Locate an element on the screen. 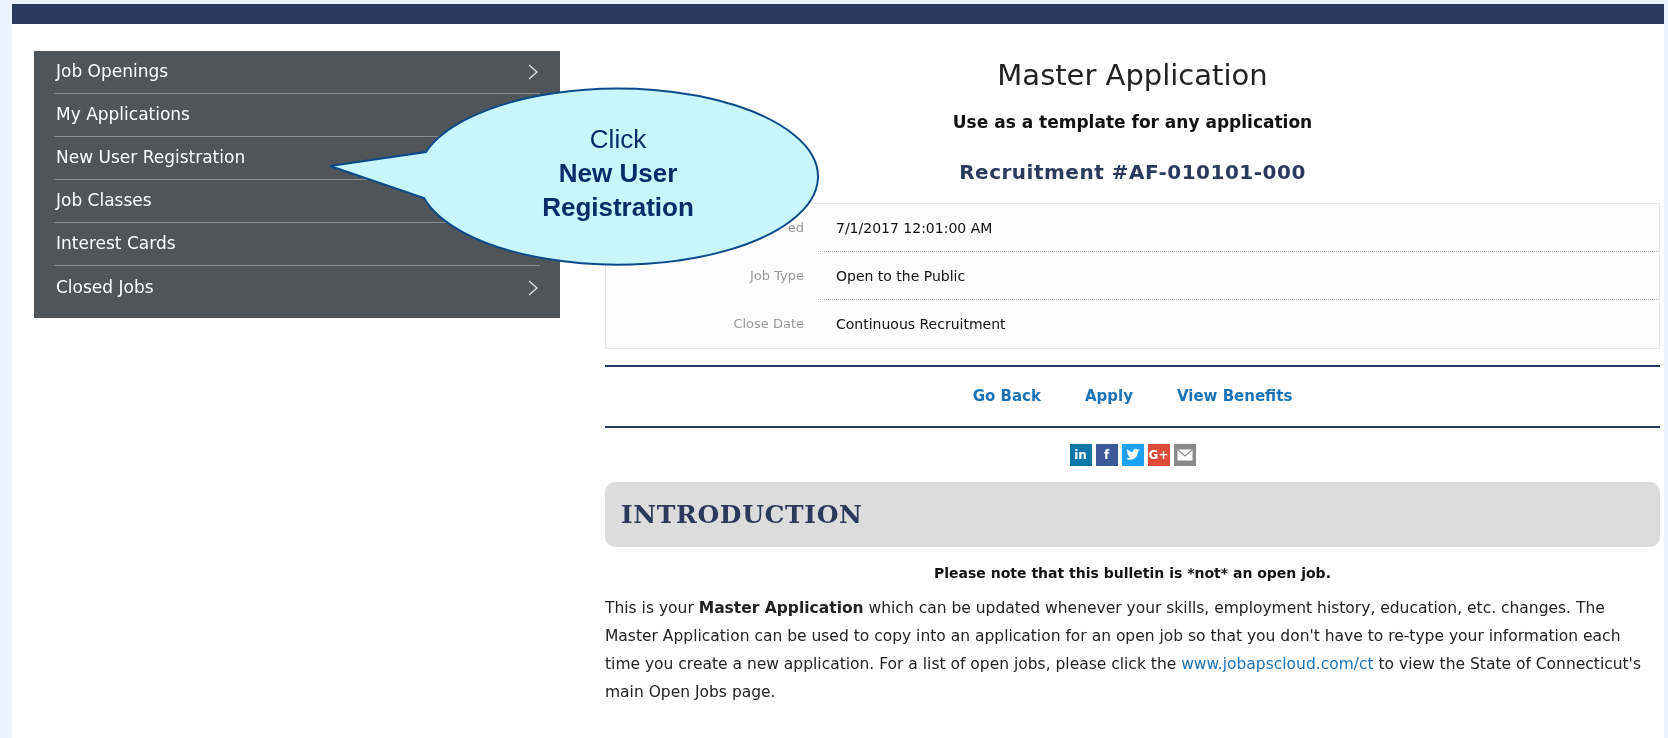  recruitment-number: Recruitment #AF-010101-000 is located at coordinates (1132, 172).